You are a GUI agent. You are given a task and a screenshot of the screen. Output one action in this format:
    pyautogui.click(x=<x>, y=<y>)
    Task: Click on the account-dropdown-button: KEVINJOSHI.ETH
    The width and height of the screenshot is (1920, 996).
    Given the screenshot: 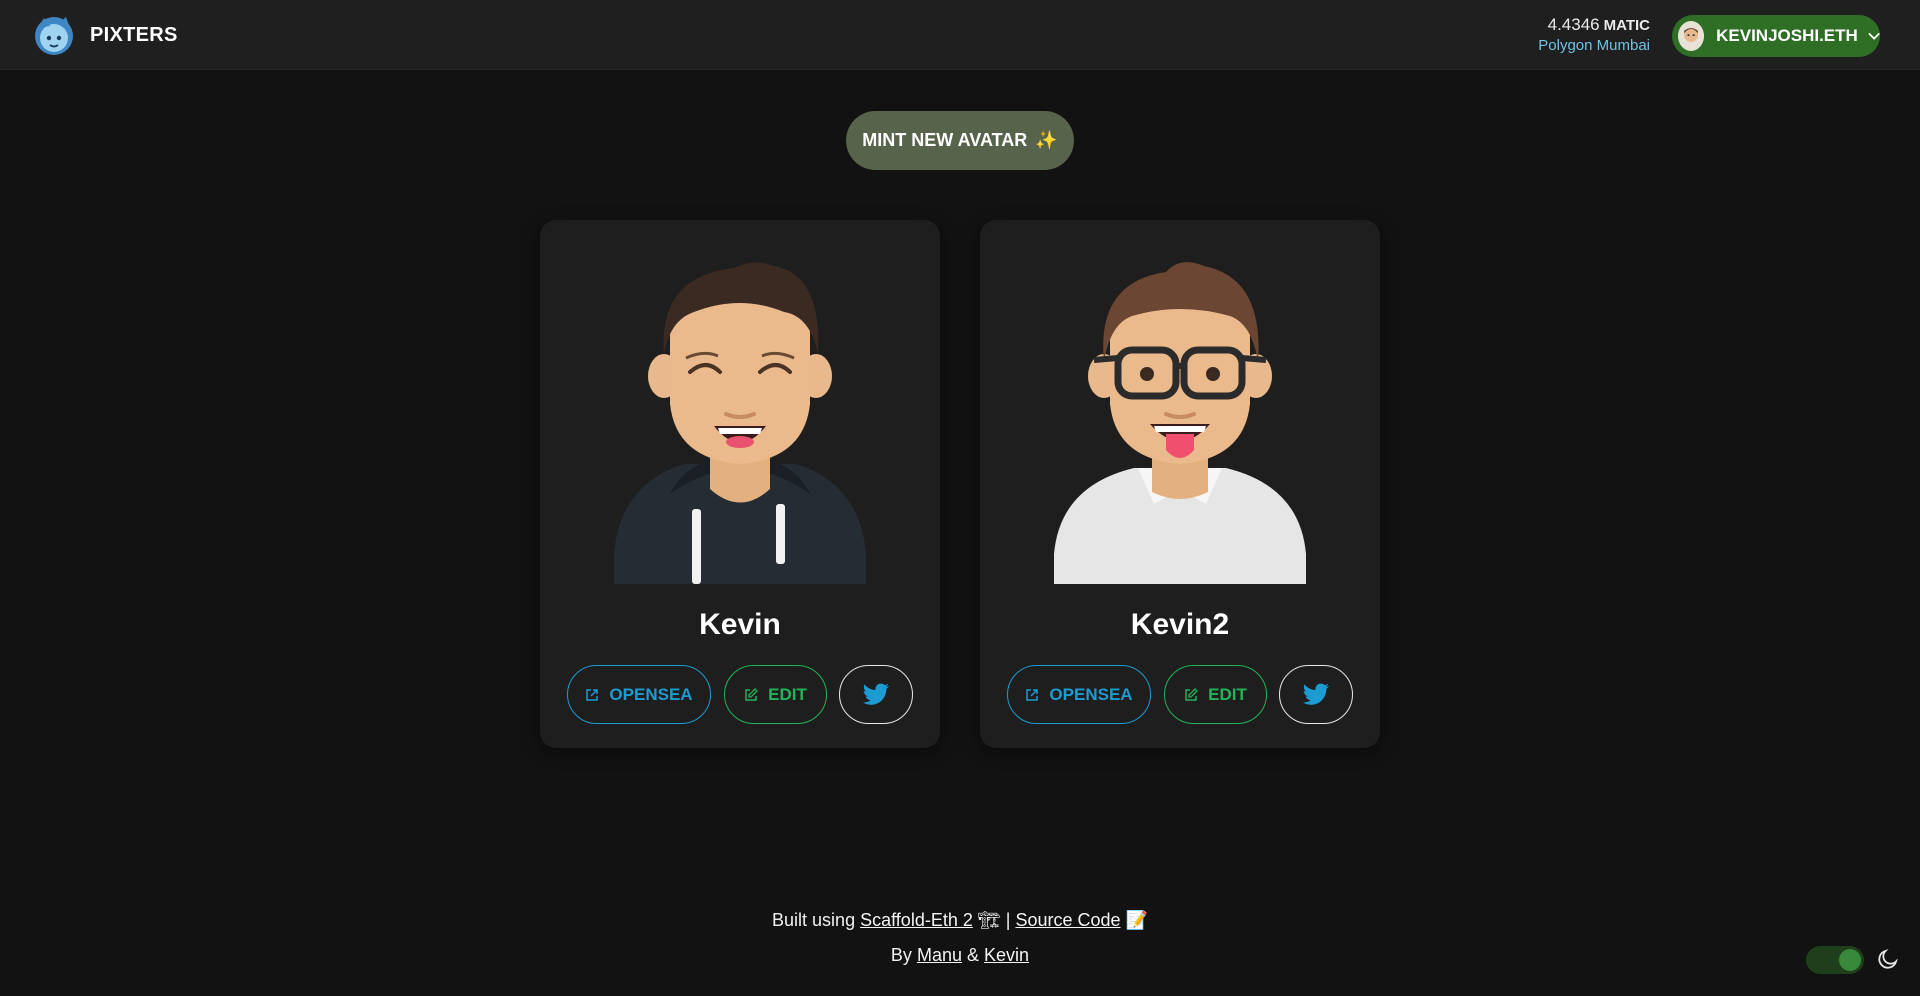 What is the action you would take?
    pyautogui.click(x=1776, y=36)
    